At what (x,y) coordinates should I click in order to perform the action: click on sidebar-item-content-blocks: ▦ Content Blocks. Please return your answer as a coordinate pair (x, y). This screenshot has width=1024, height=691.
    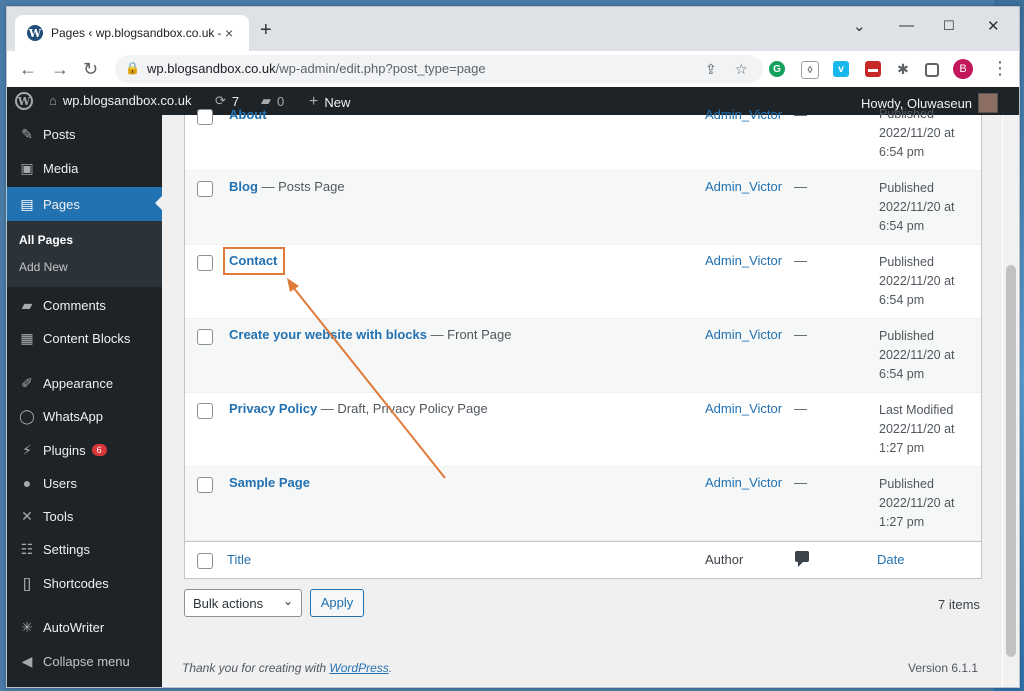
    Looking at the image, I should click on (84, 338).